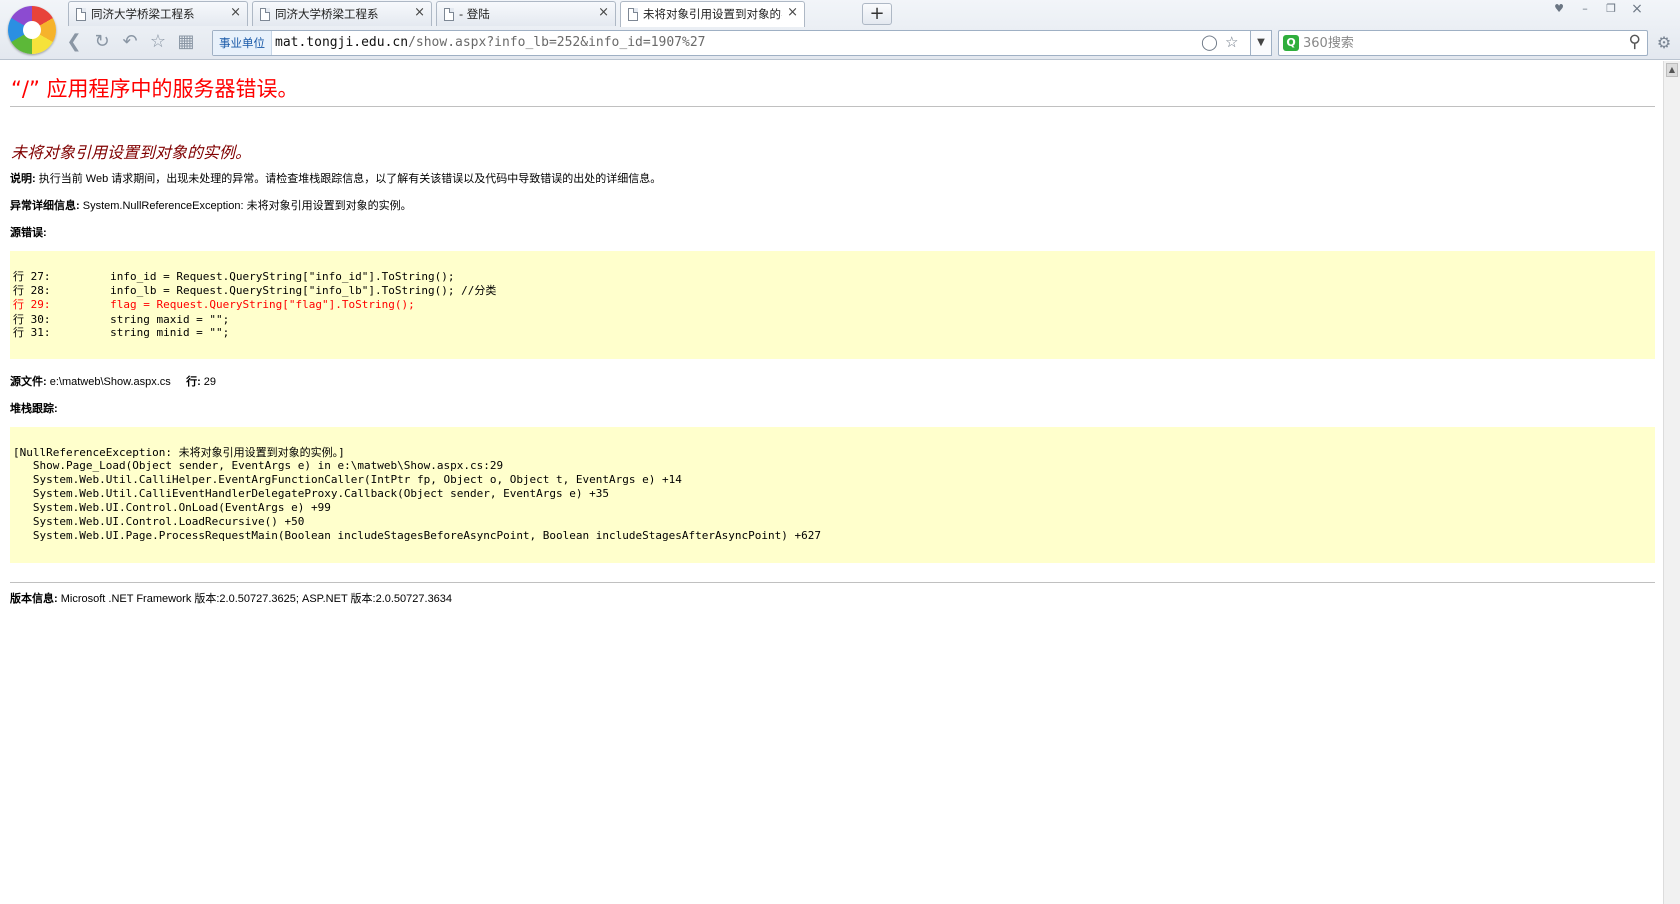 This screenshot has height=904, width=1680. What do you see at coordinates (74, 43) in the screenshot?
I see `back-icon: ❮` at bounding box center [74, 43].